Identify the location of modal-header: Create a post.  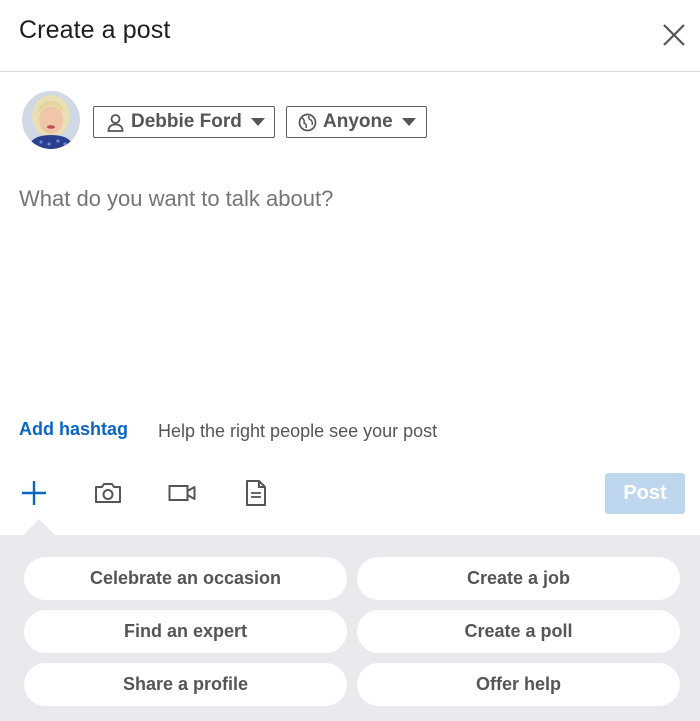
(350, 36).